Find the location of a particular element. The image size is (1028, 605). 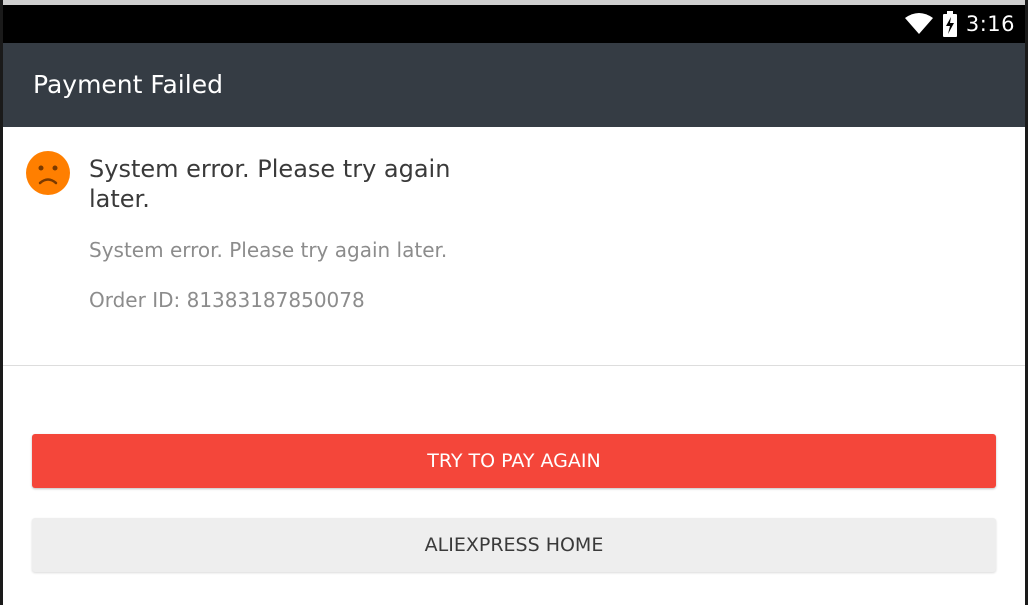

order-id: Order ID: 81383187850078 is located at coordinates (227, 300).